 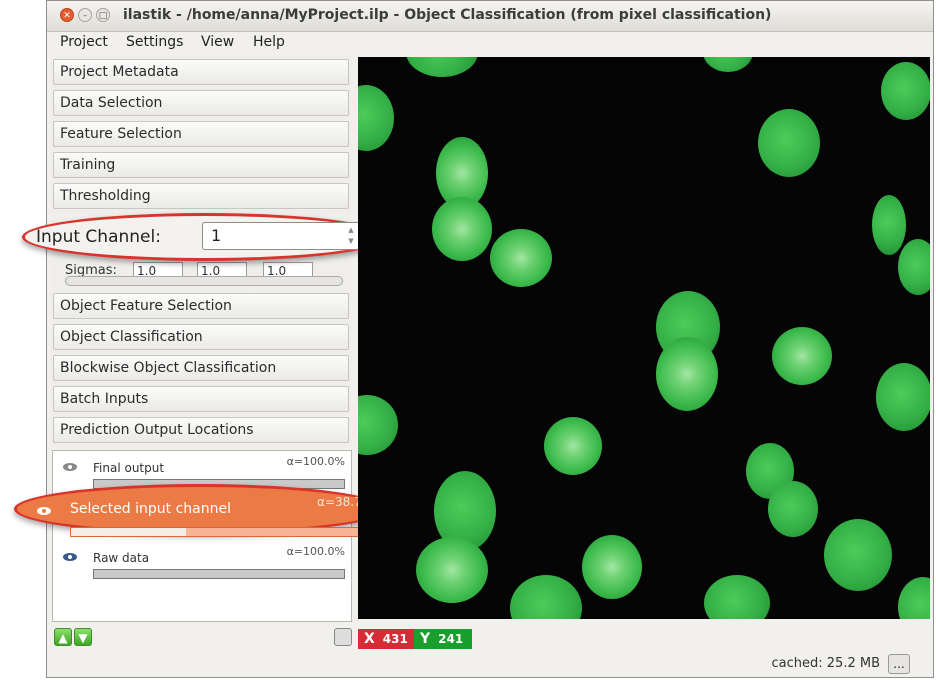 What do you see at coordinates (103, 15) in the screenshot?
I see `maximize-window-button: □` at bounding box center [103, 15].